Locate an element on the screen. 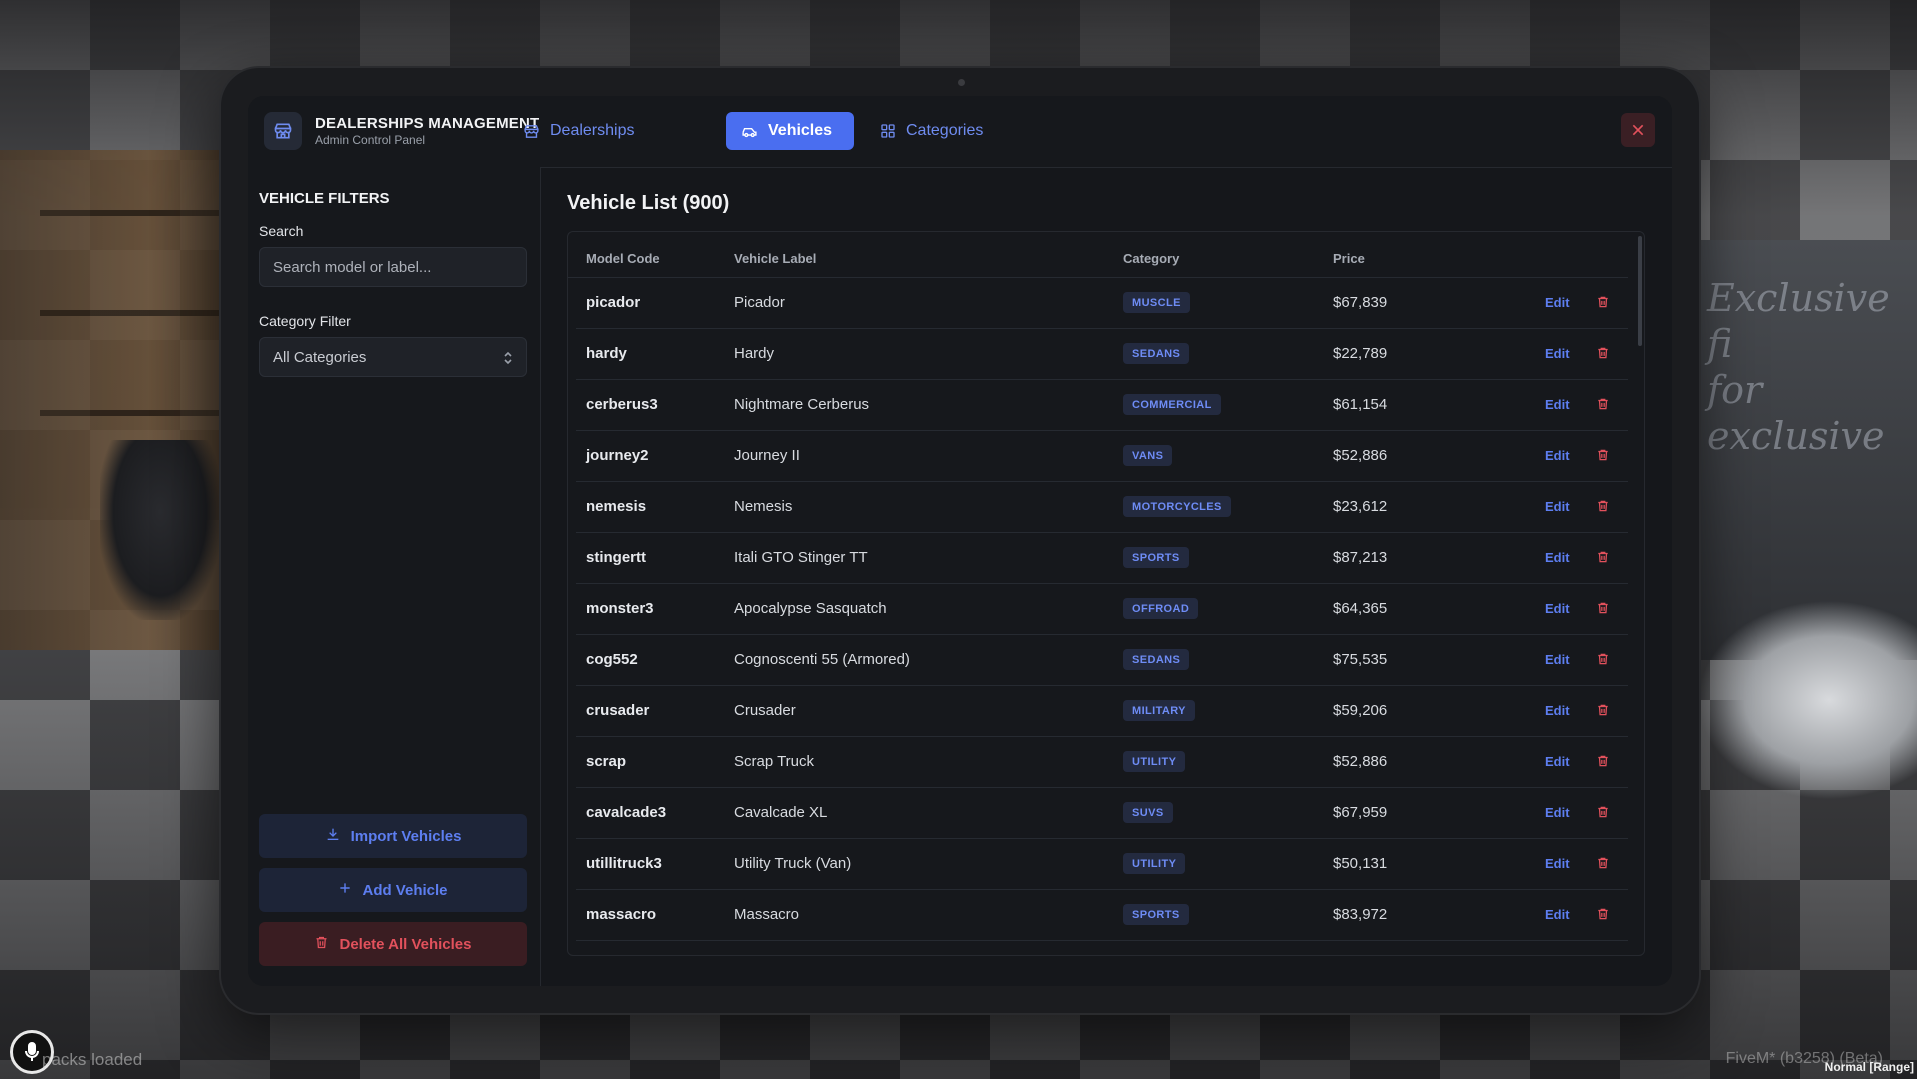 The image size is (1917, 1079). vehicle-list-title: Vehicle List (900) is located at coordinates (648, 203).